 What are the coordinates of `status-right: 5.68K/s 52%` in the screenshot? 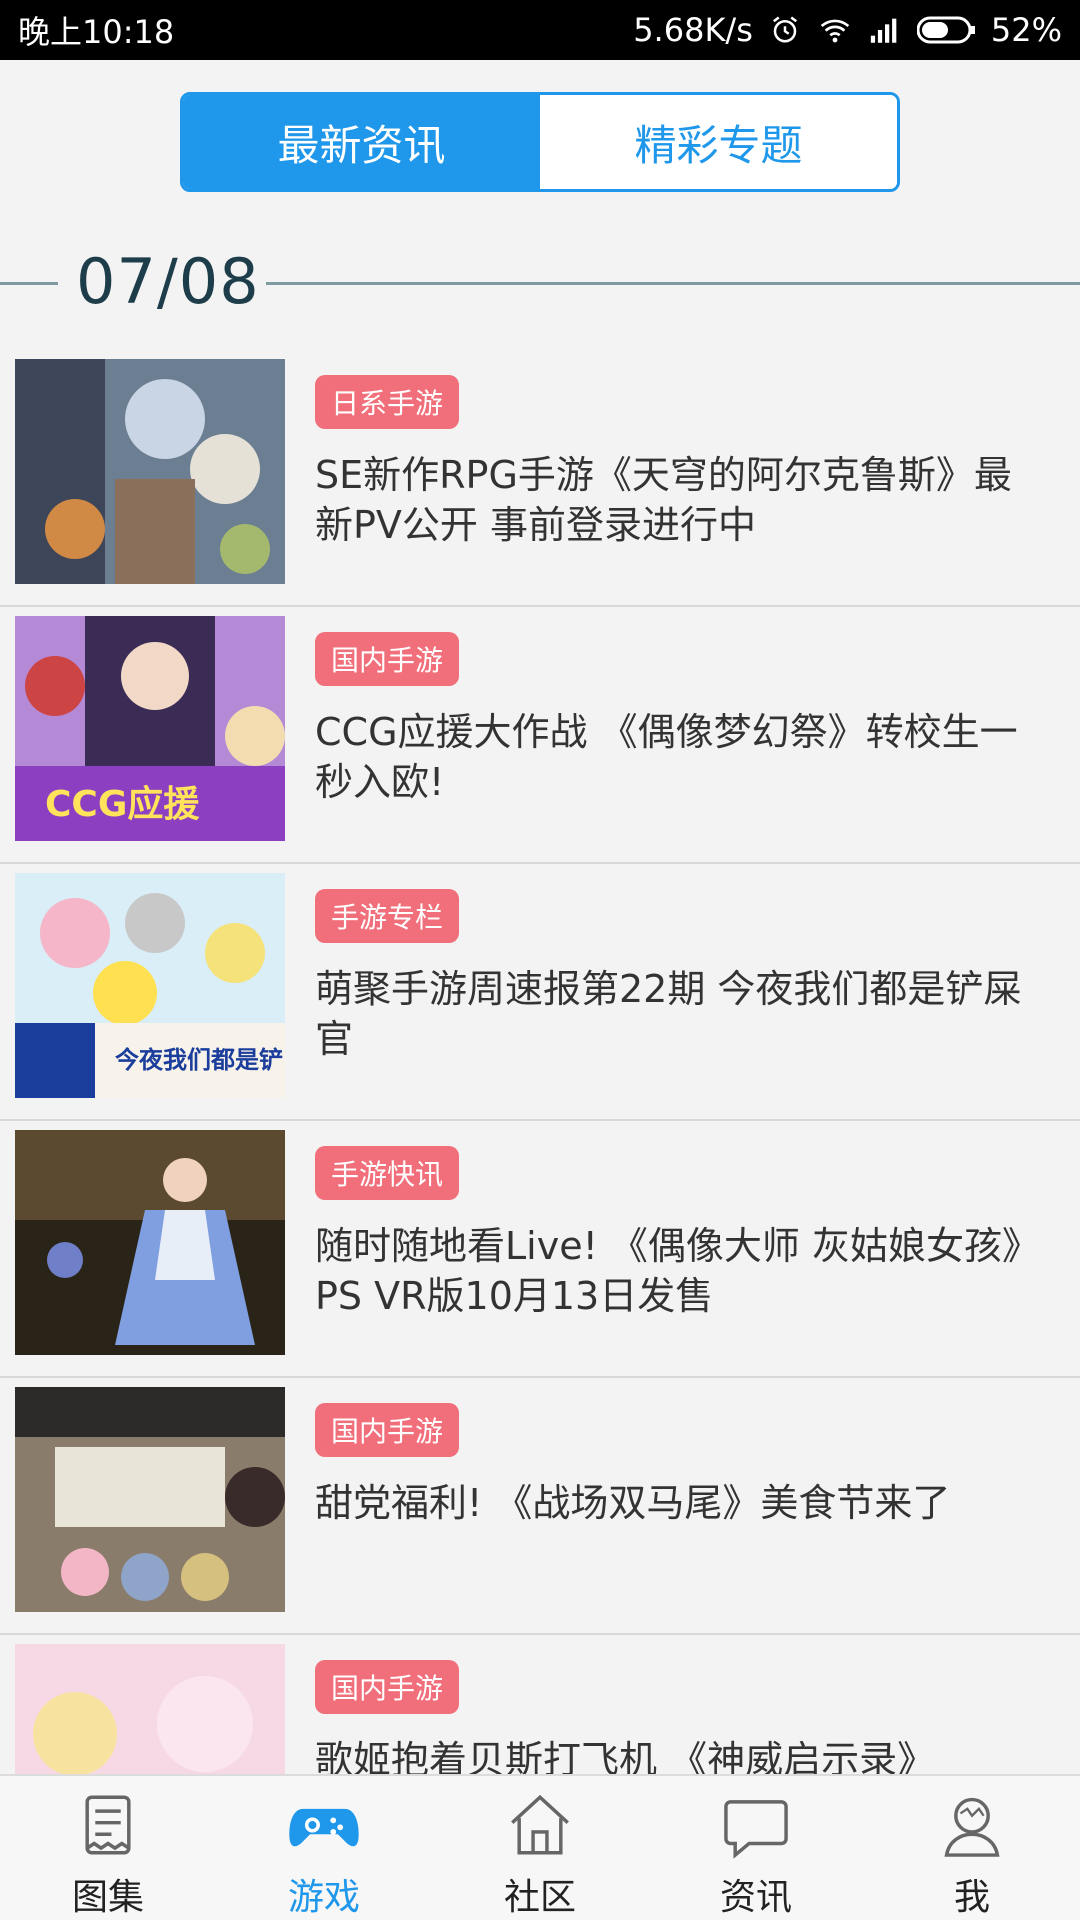 It's located at (847, 30).